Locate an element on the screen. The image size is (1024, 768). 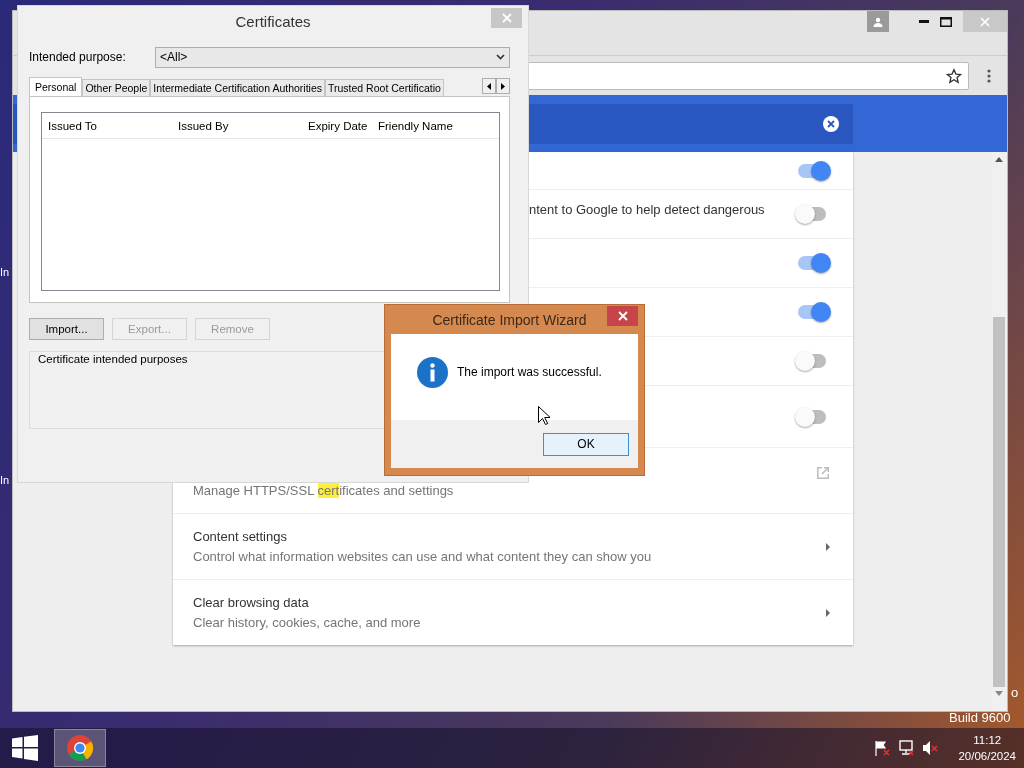
tab: Other People is located at coordinates (116, 87).